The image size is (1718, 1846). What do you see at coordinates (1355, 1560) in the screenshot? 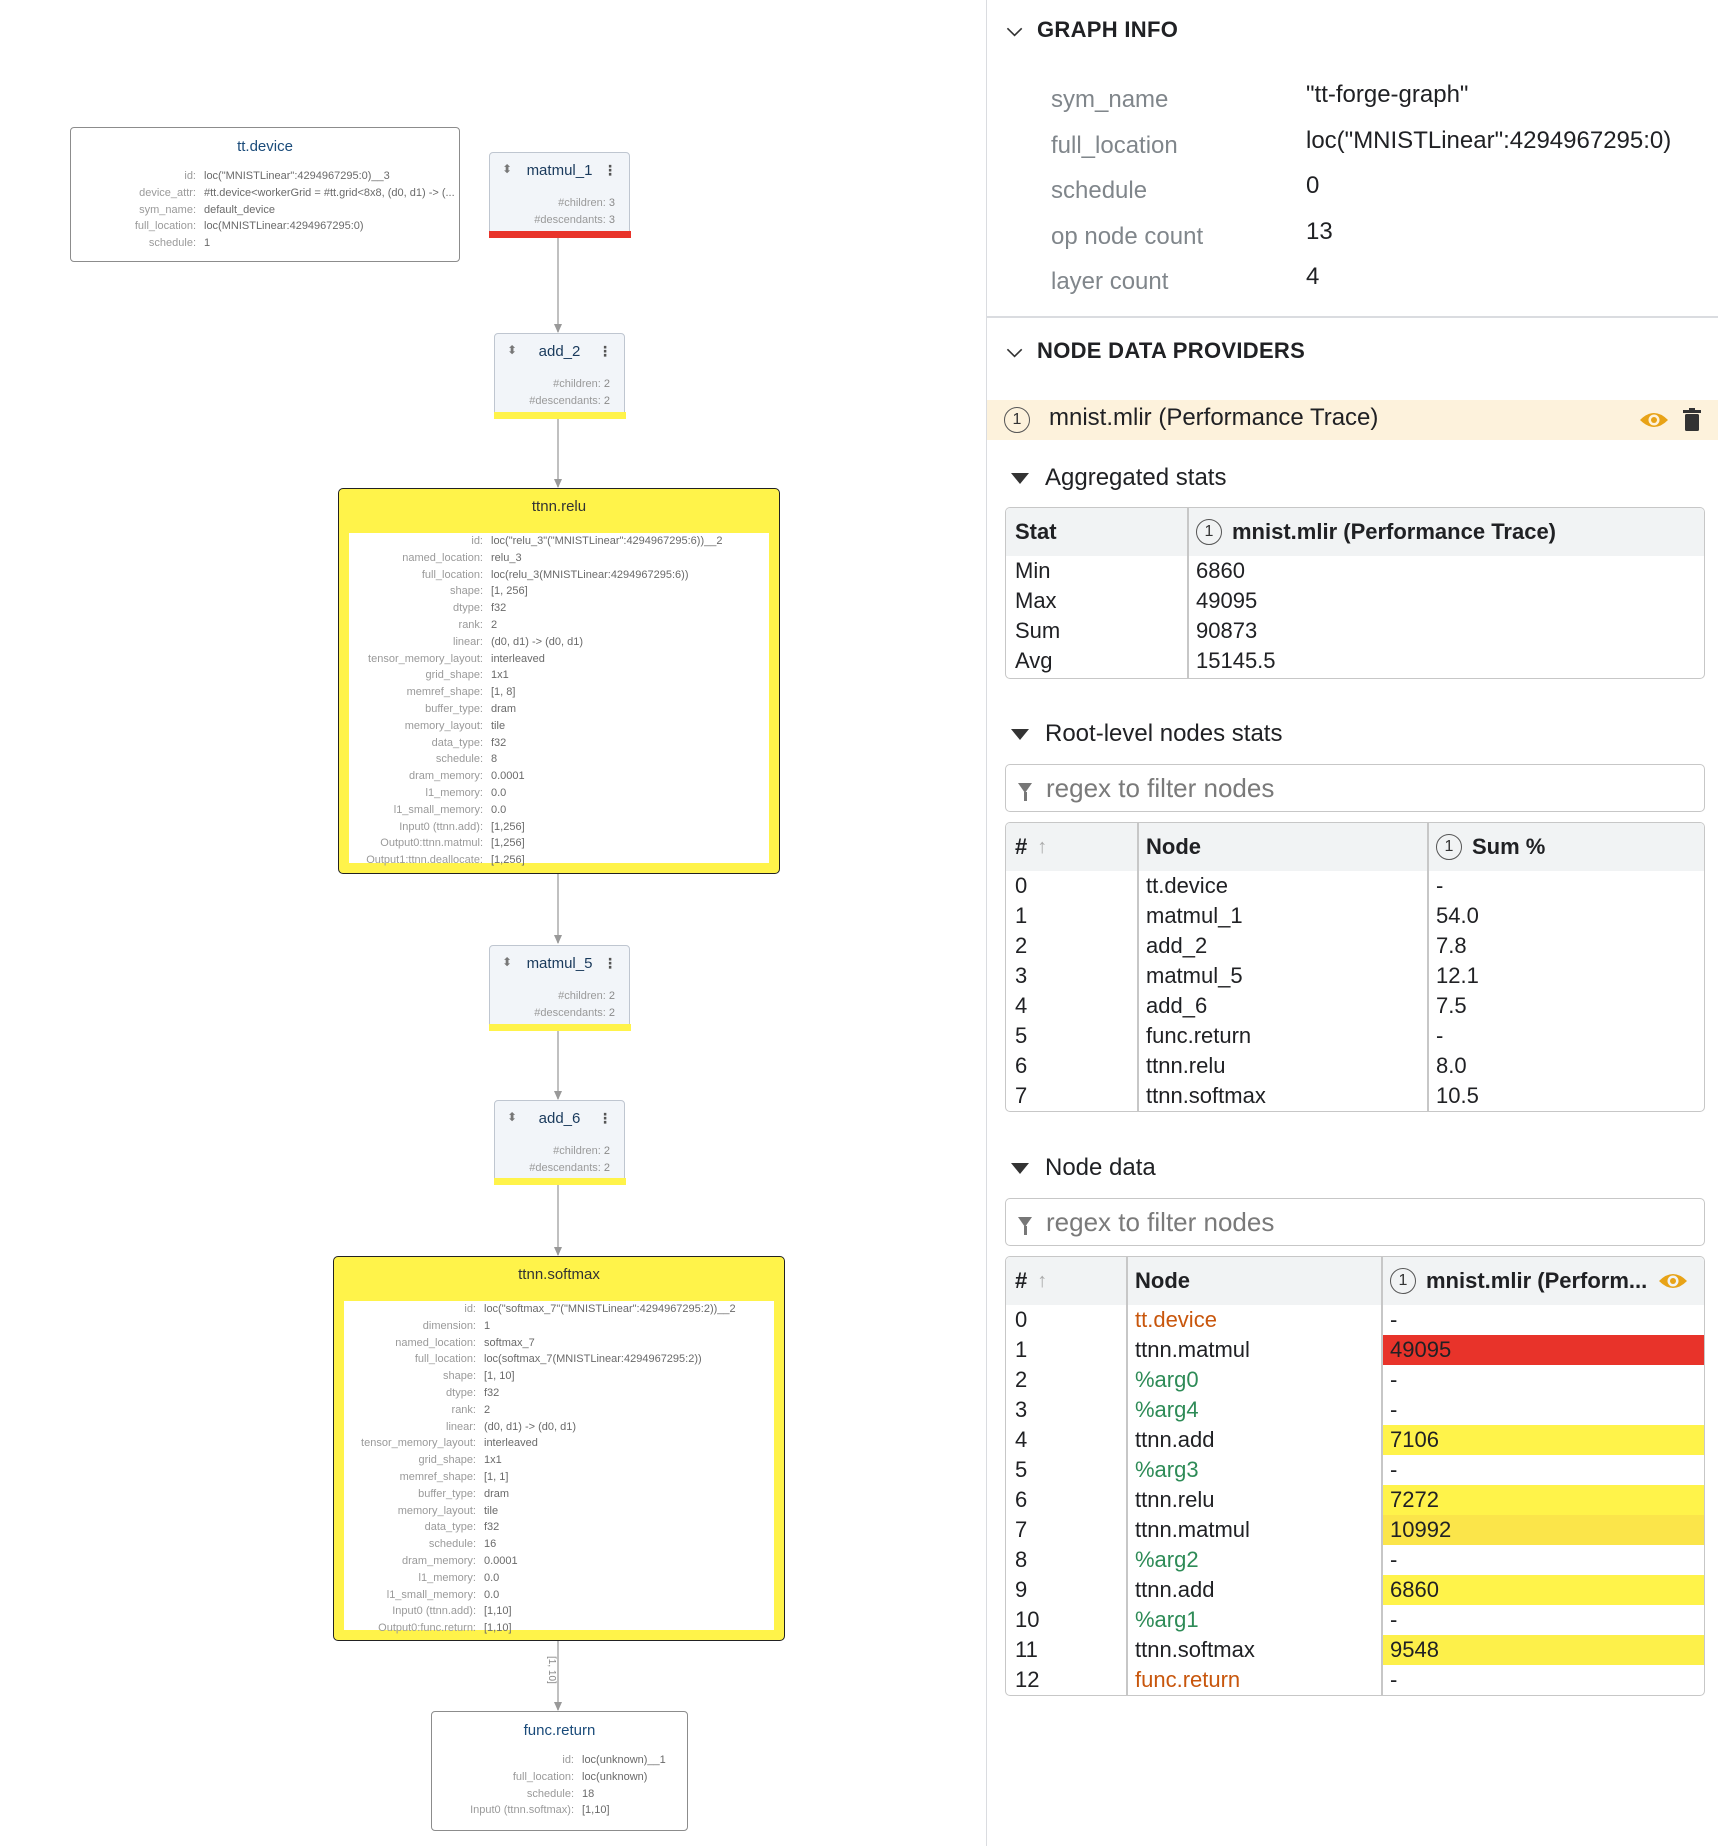
I see `table-row: 8 %arg2 -` at bounding box center [1355, 1560].